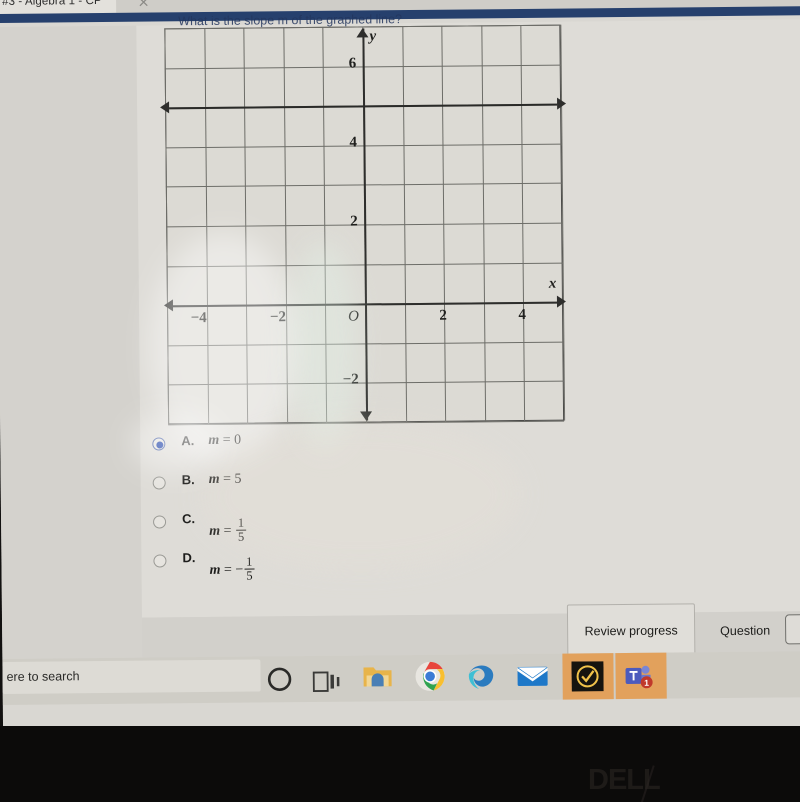  I want to click on y-axis-label: y, so click(373, 36).